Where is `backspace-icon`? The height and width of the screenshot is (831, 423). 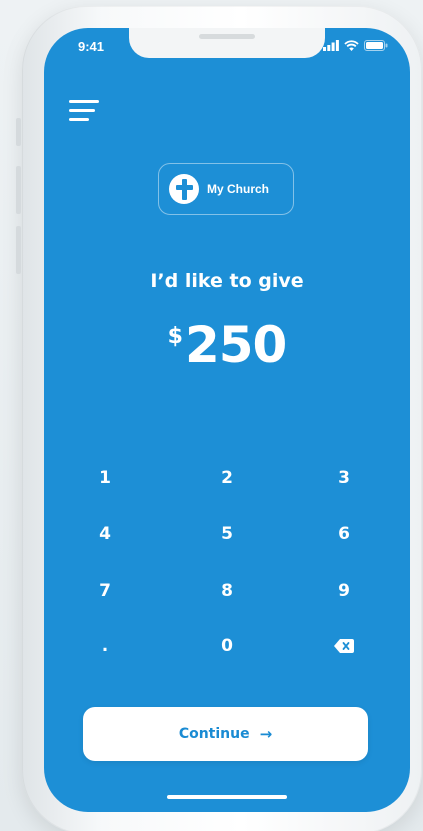
backspace-icon is located at coordinates (344, 646).